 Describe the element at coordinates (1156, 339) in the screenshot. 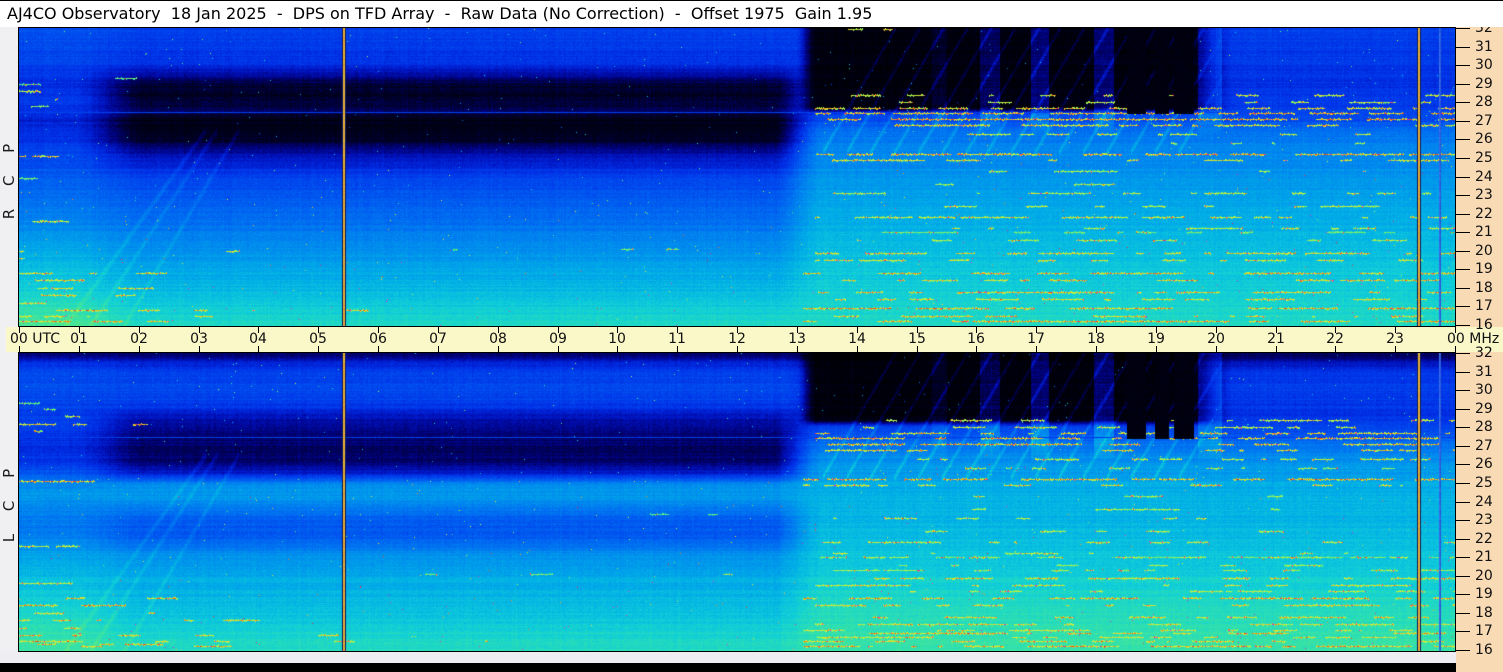

I see `time-label: 19` at that location.